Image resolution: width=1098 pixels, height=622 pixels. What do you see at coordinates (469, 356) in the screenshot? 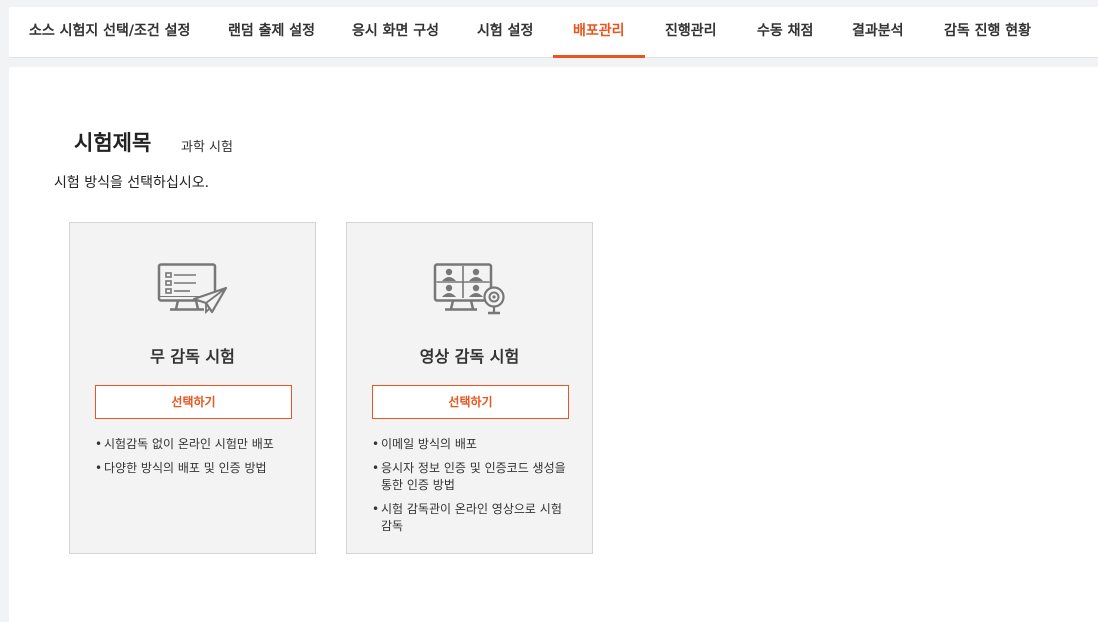
I see `card-title: 영상 감독 시험` at bounding box center [469, 356].